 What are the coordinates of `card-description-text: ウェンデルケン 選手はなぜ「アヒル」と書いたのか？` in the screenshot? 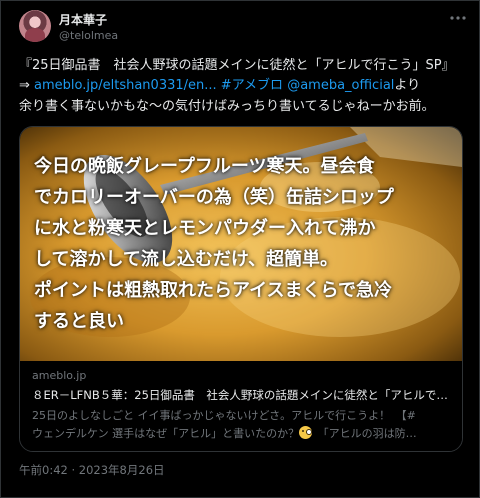 It's located at (166, 433).